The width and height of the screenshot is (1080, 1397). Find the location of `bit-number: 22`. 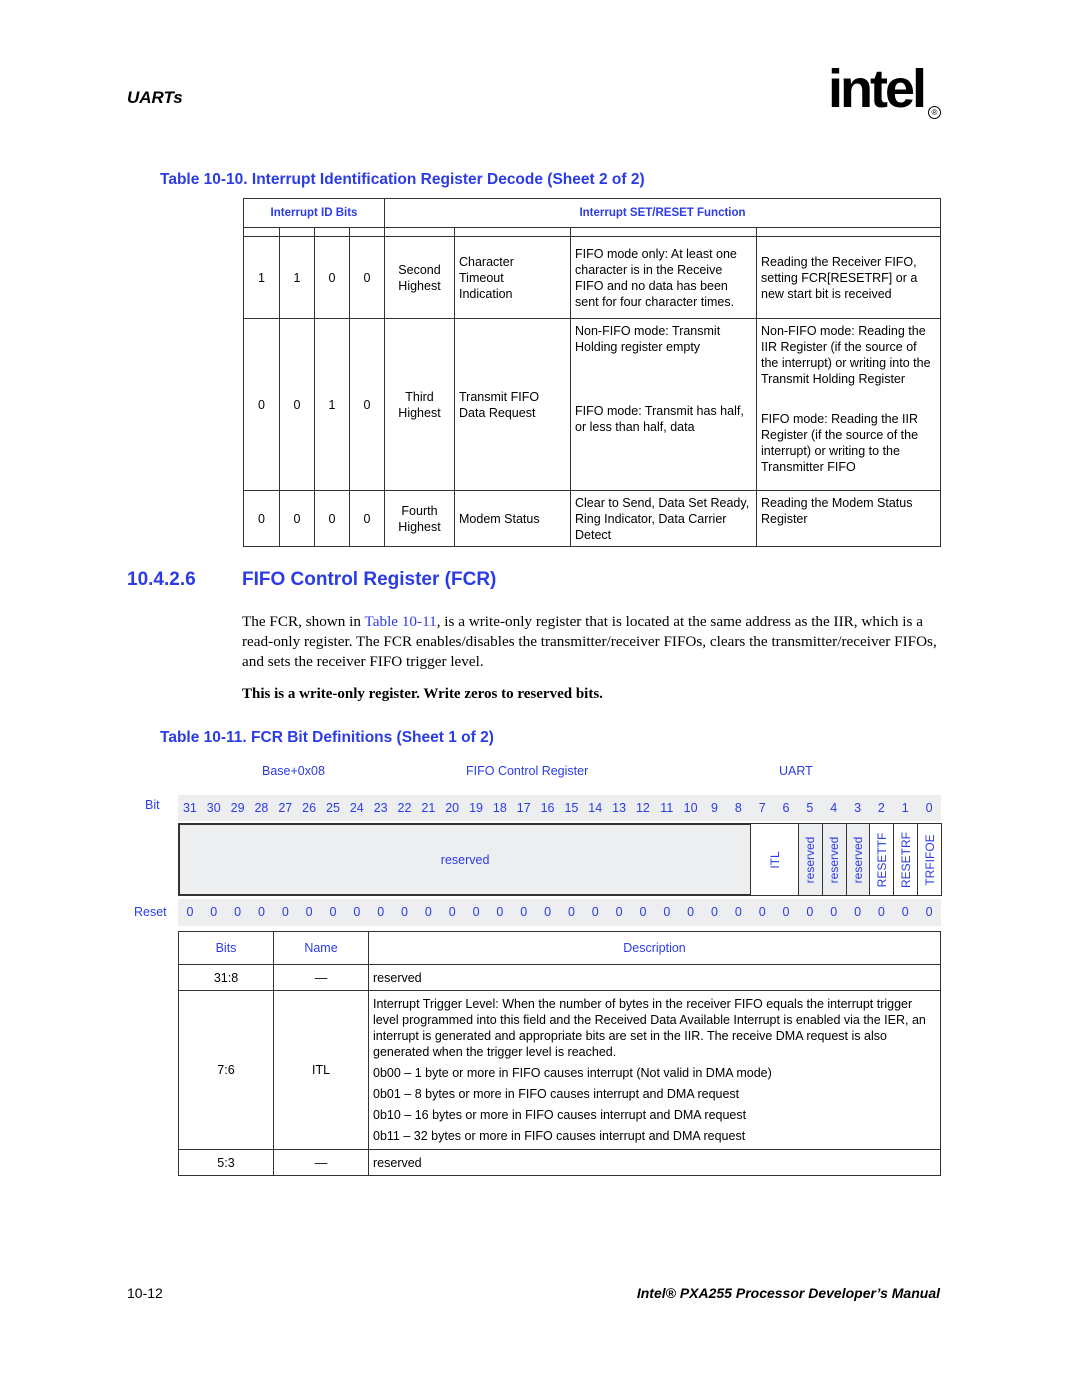

bit-number: 22 is located at coordinates (404, 808).